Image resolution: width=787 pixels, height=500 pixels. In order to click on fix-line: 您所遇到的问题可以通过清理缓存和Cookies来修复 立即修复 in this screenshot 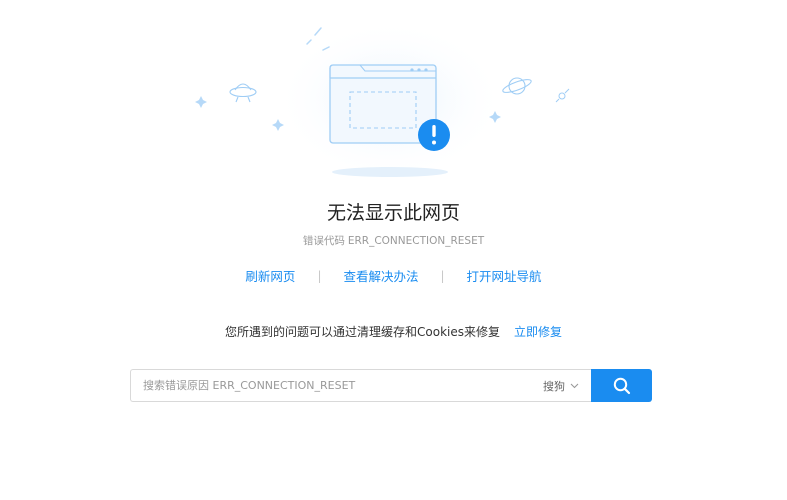, I will do `click(393, 331)`.